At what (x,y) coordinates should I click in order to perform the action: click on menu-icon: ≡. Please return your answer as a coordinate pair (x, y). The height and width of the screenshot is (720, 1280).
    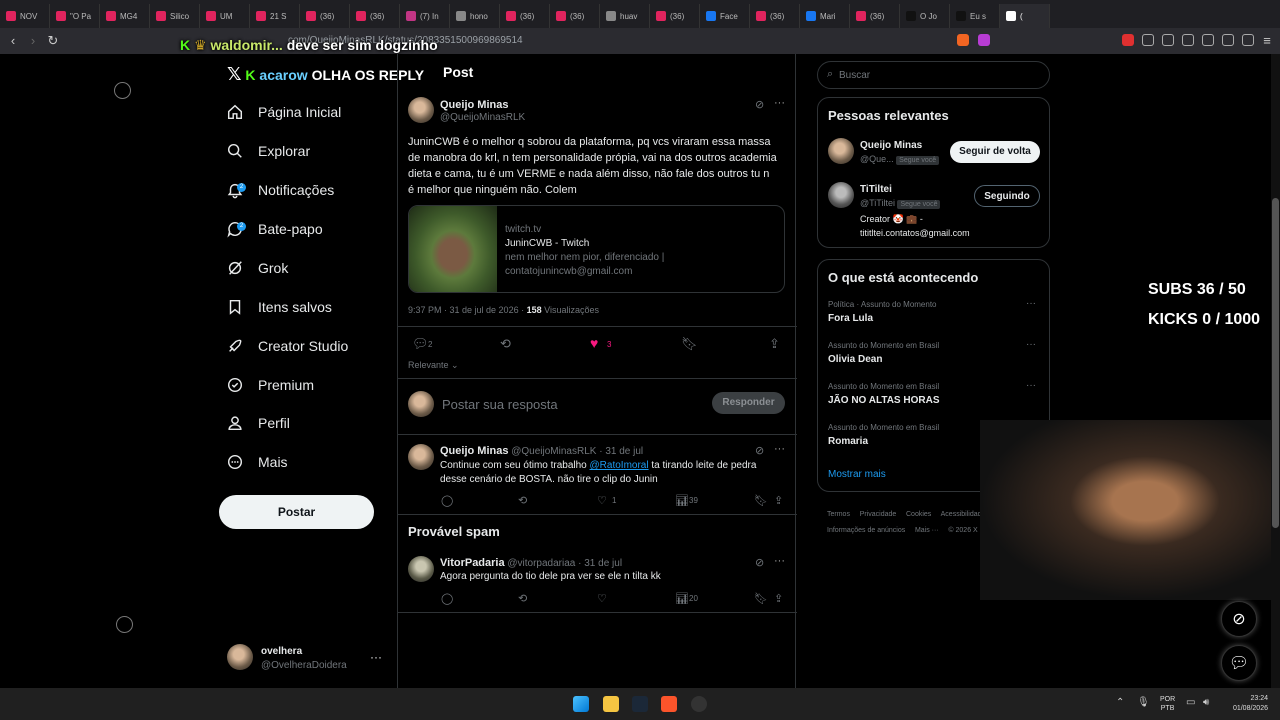
    Looking at the image, I should click on (1267, 41).